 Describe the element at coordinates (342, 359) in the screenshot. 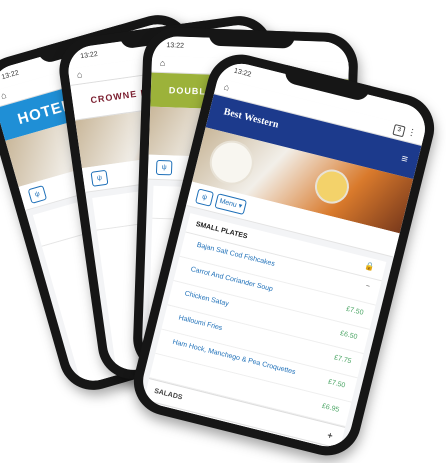

I see `menu-item-price: £7.75` at that location.